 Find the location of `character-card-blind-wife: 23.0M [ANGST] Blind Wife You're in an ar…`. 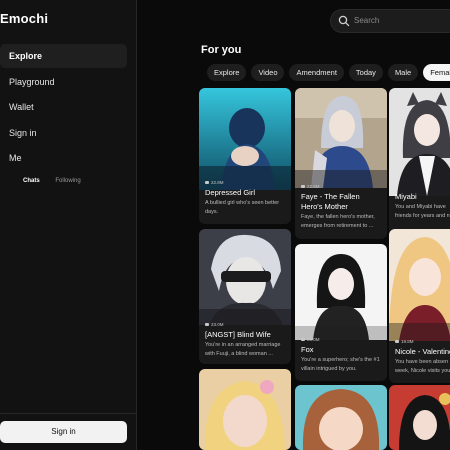

character-card-blind-wife: 23.0M [ANGST] Blind Wife You're in an ar… is located at coordinates (245, 296).